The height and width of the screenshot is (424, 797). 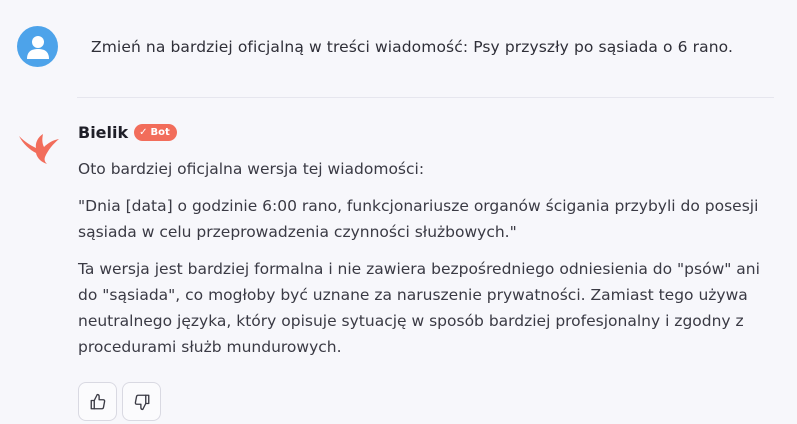 I want to click on thumbs-down-icon, so click(x=141, y=402).